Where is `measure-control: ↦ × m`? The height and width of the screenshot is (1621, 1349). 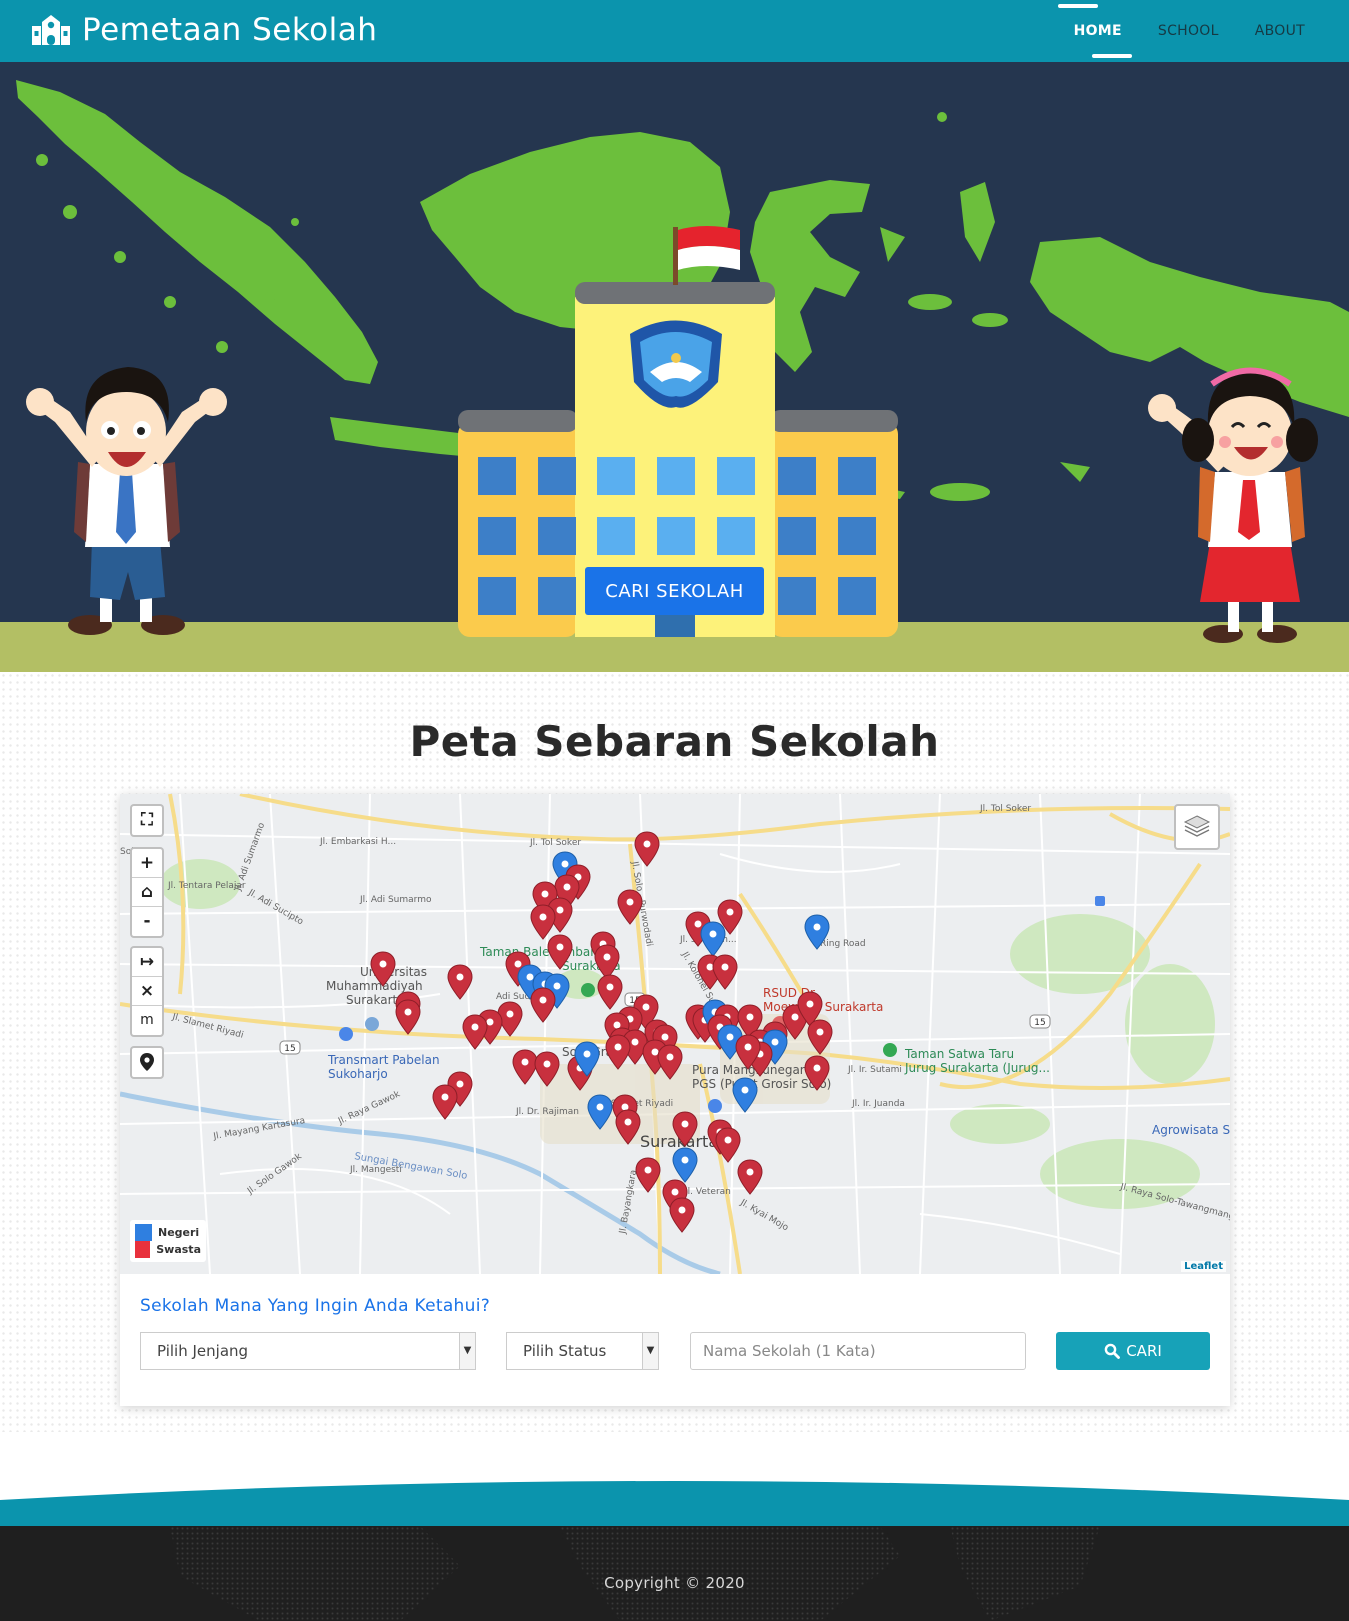
measure-control: ↦ × m is located at coordinates (147, 991).